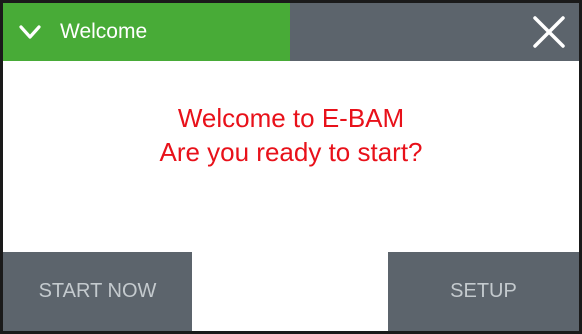  I want to click on setup-label: SETUP, so click(483, 291).